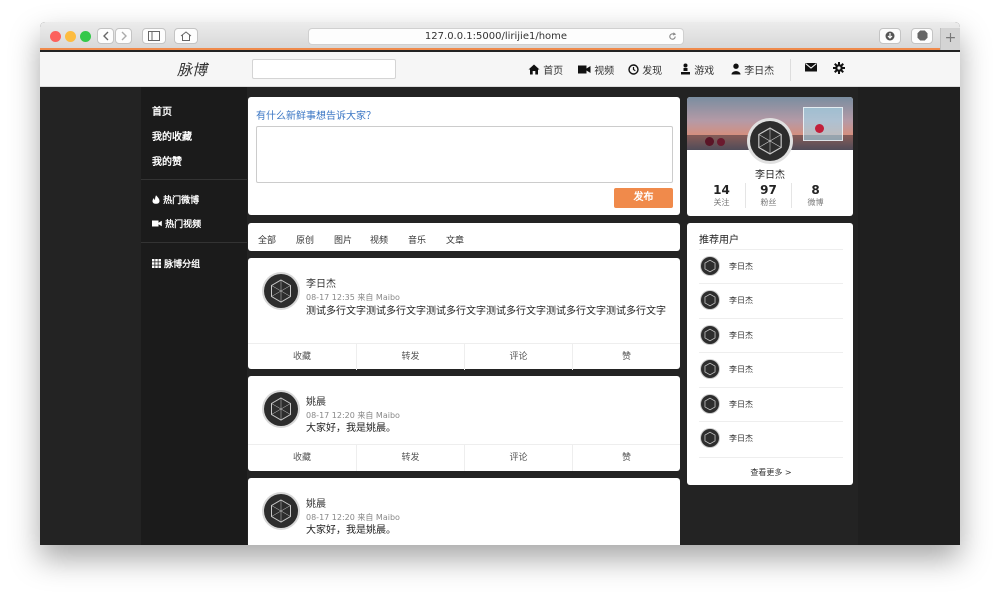  I want to click on sidebar-groups-label: 脉博分组, so click(182, 265).